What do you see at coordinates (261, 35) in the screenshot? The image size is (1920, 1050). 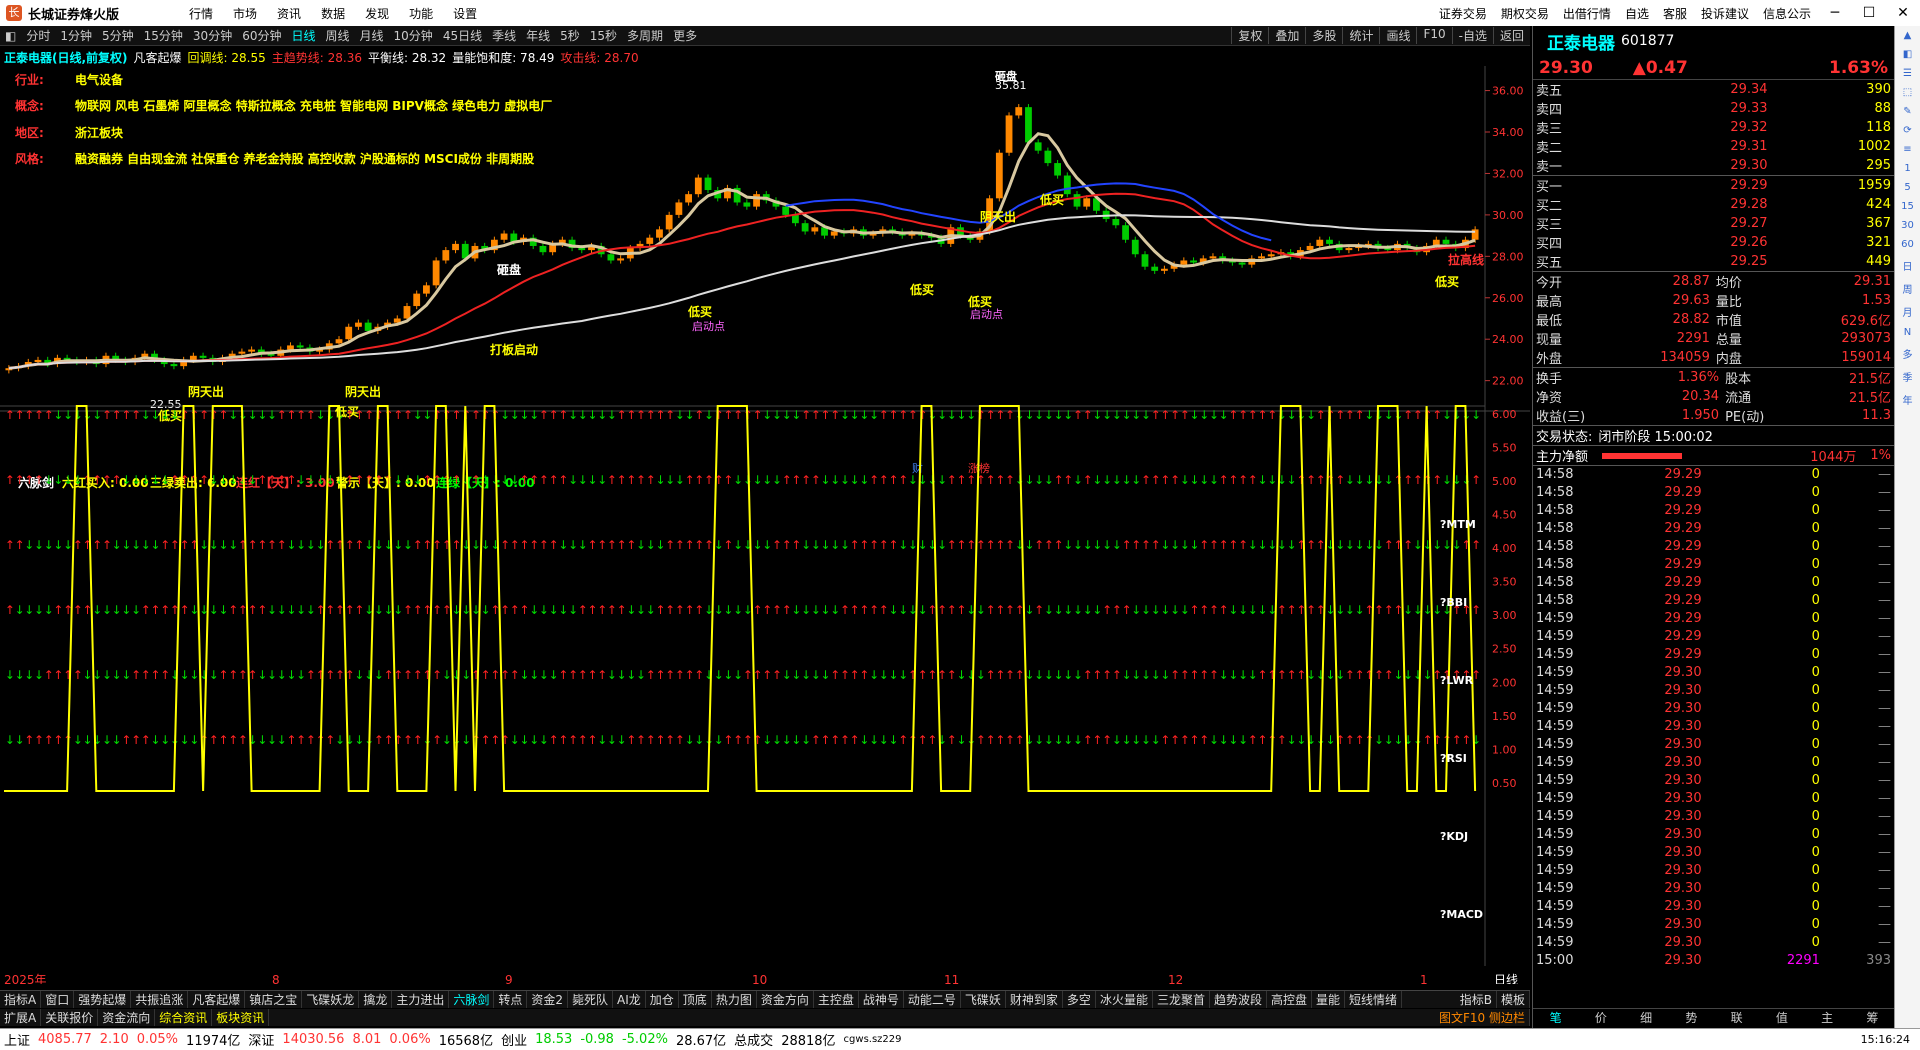 I see `period-item: 60分钟` at bounding box center [261, 35].